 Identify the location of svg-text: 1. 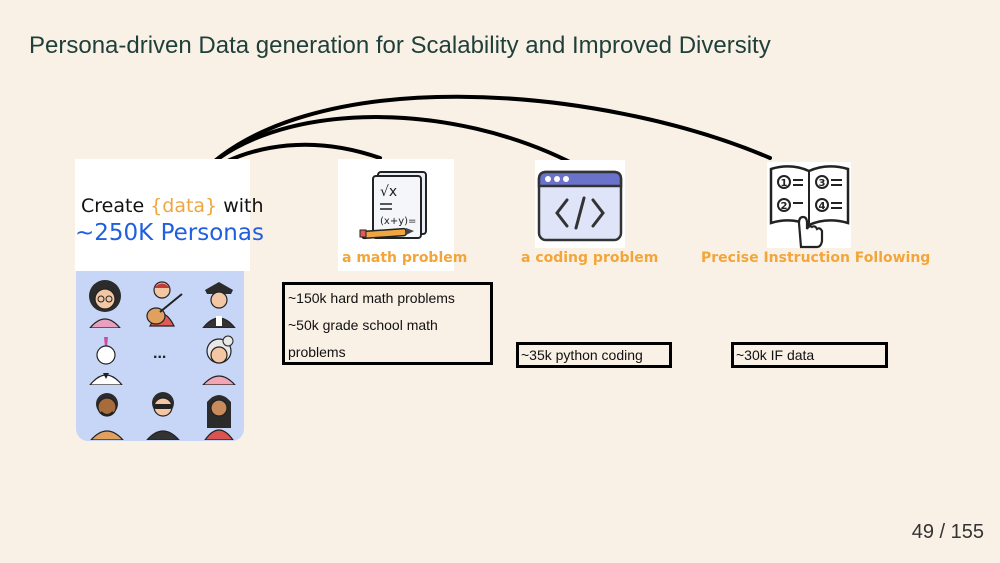
(784, 183).